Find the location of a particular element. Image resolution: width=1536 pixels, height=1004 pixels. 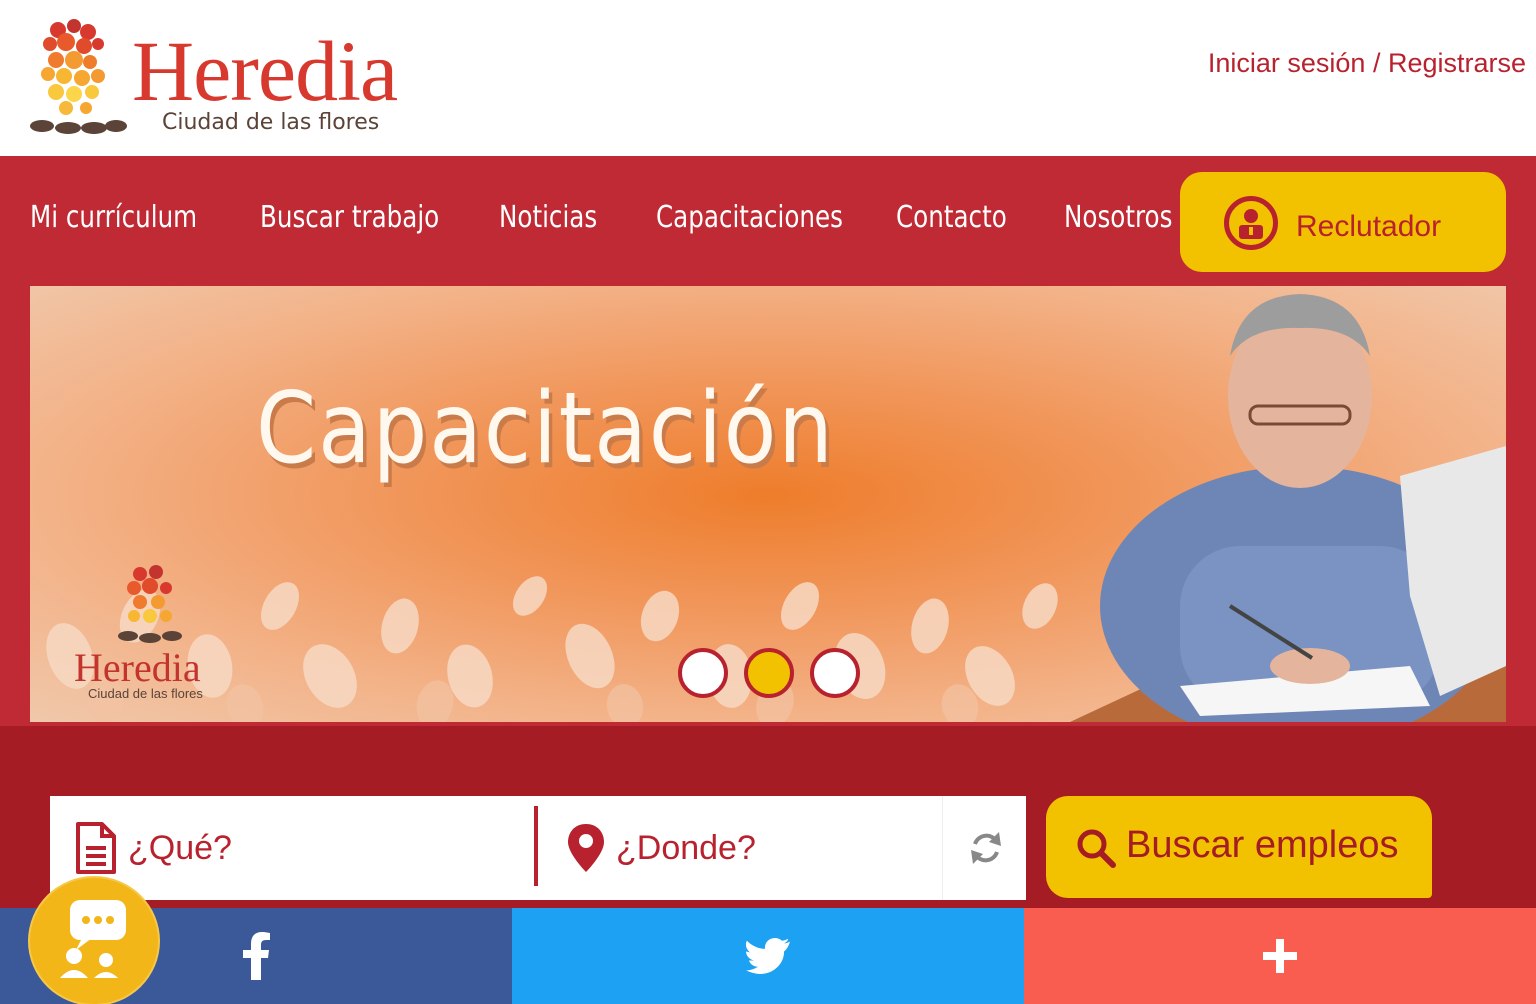

refresh-icon is located at coordinates (986, 848).